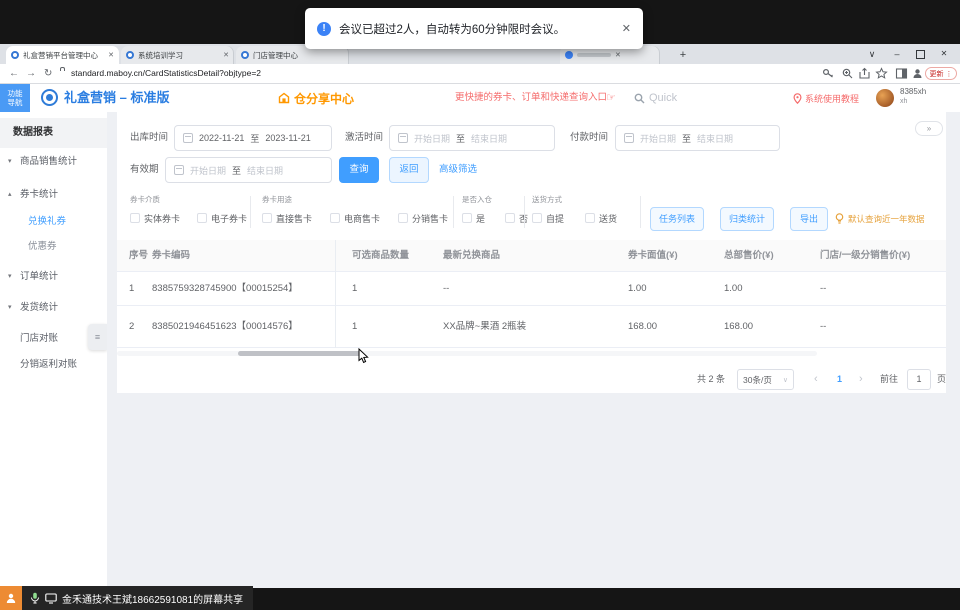  Describe the element at coordinates (53, 365) in the screenshot. I see `sidebar-item-rebate-reconcile: 分销返利对账` at that location.